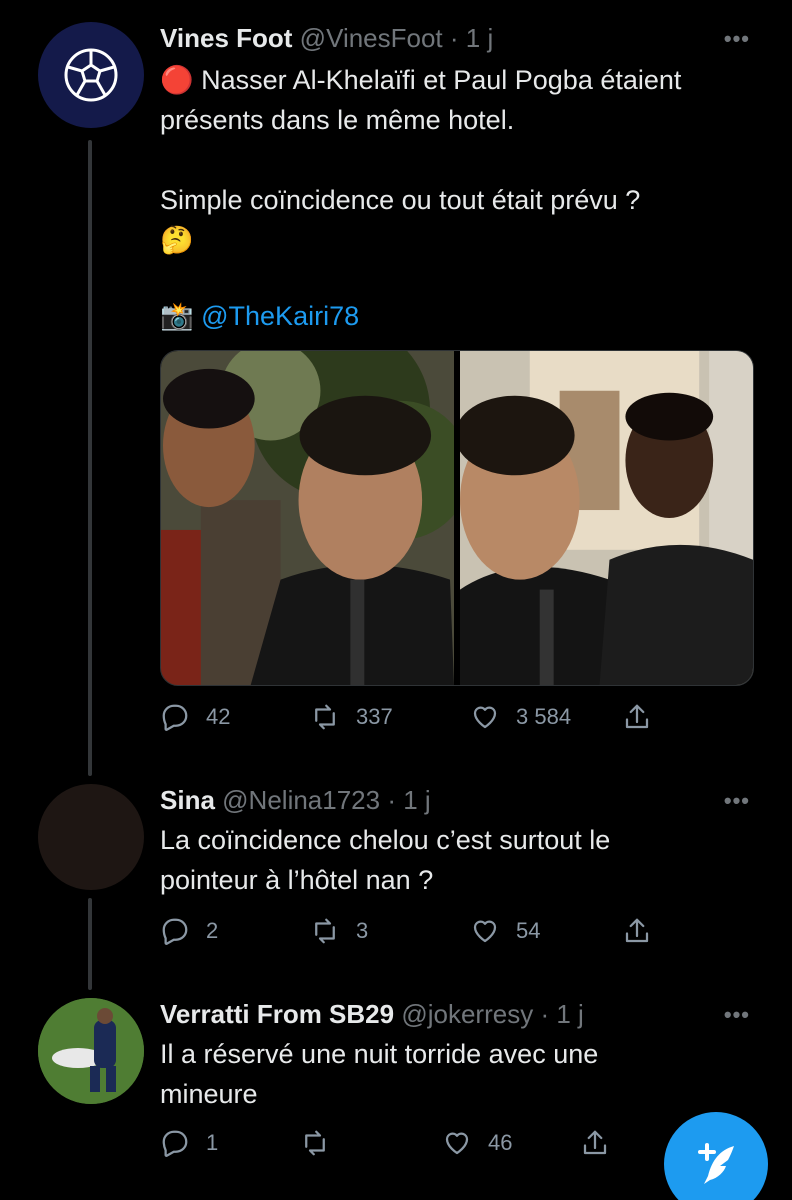 The image size is (792, 1200). What do you see at coordinates (212, 1142) in the screenshot?
I see `reply-count: 1` at bounding box center [212, 1142].